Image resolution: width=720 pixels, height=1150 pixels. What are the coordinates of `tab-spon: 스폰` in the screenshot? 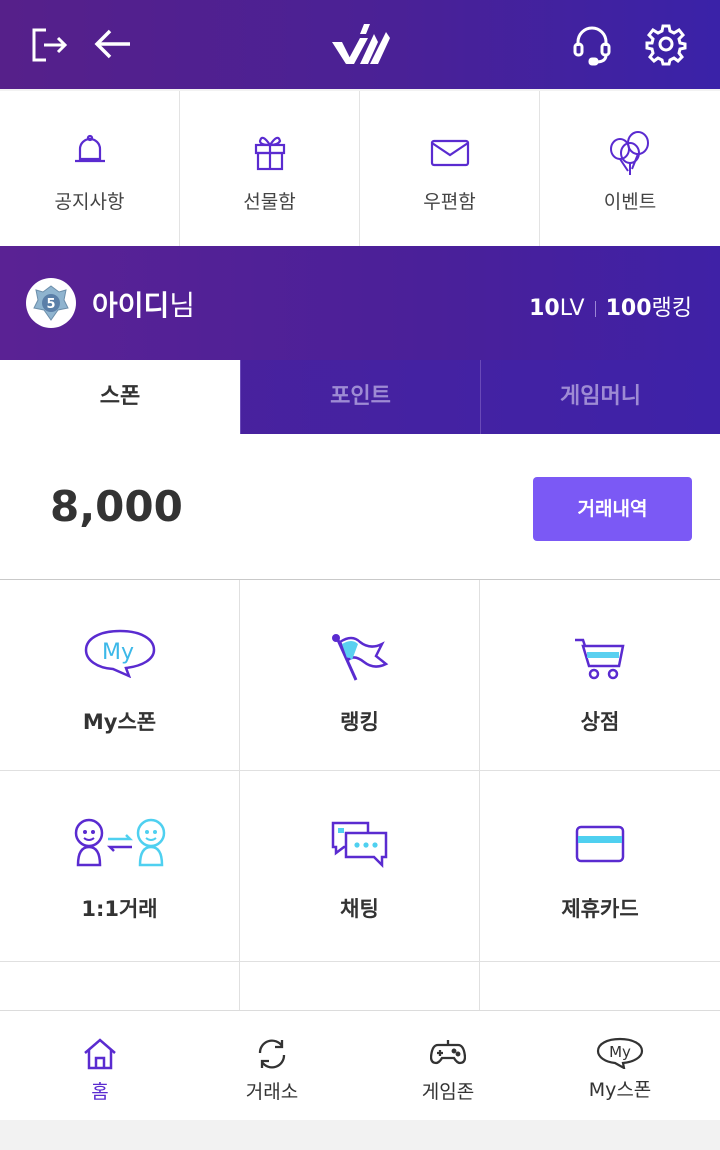 It's located at (120, 397).